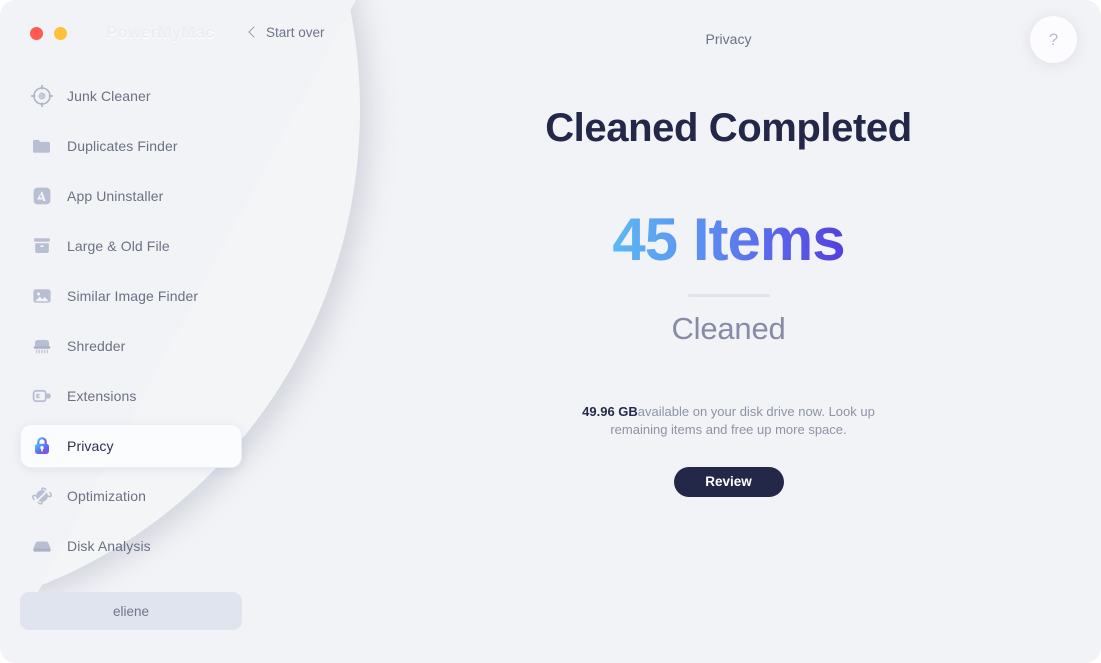  I want to click on cleaned-caption: Cleaned, so click(728, 328).